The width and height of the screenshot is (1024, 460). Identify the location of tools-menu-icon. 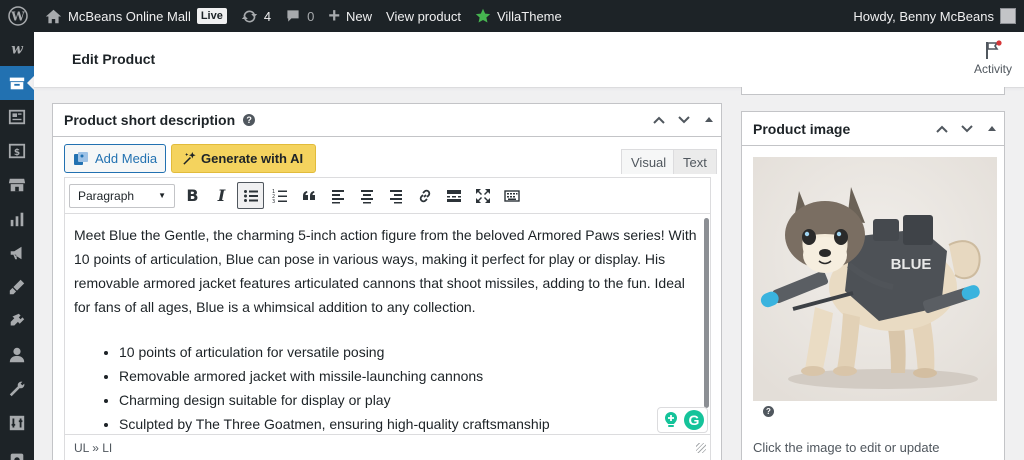
(17, 389).